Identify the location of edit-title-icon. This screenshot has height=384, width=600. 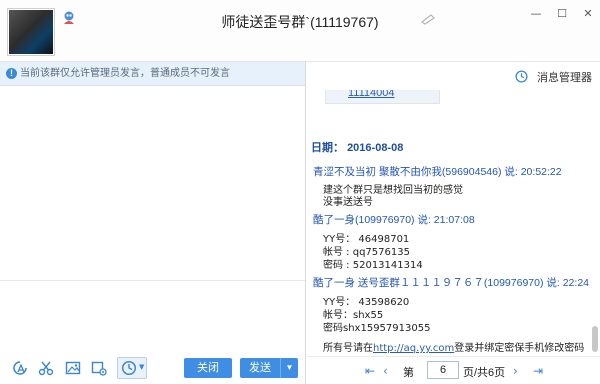
(429, 19).